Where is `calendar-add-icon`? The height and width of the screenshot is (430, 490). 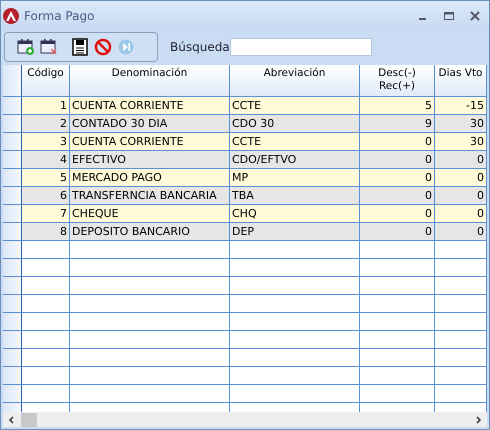 calendar-add-icon is located at coordinates (26, 47).